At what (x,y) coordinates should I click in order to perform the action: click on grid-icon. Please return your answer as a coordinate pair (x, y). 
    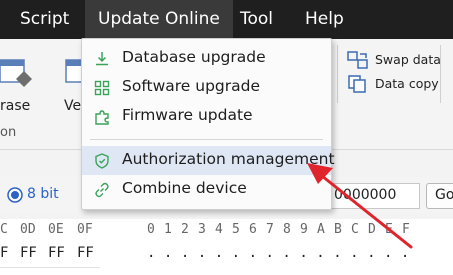
    Looking at the image, I should click on (102, 88).